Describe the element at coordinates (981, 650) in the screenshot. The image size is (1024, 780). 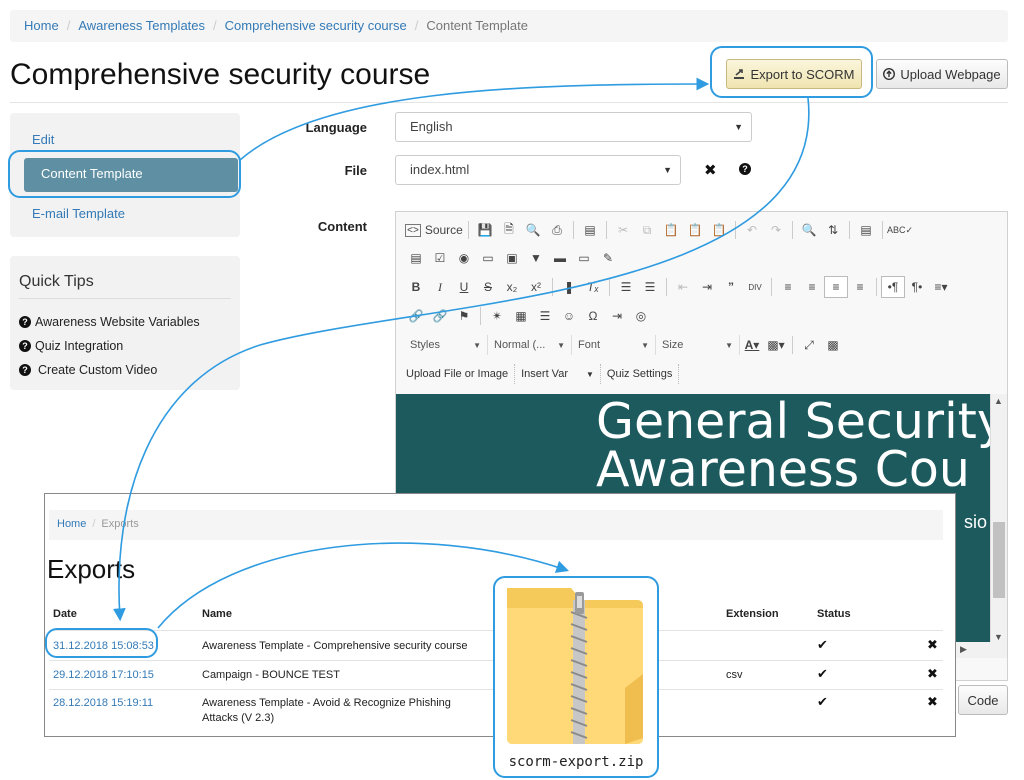
I see `editor-horizontal-scrollbar: ▶` at that location.